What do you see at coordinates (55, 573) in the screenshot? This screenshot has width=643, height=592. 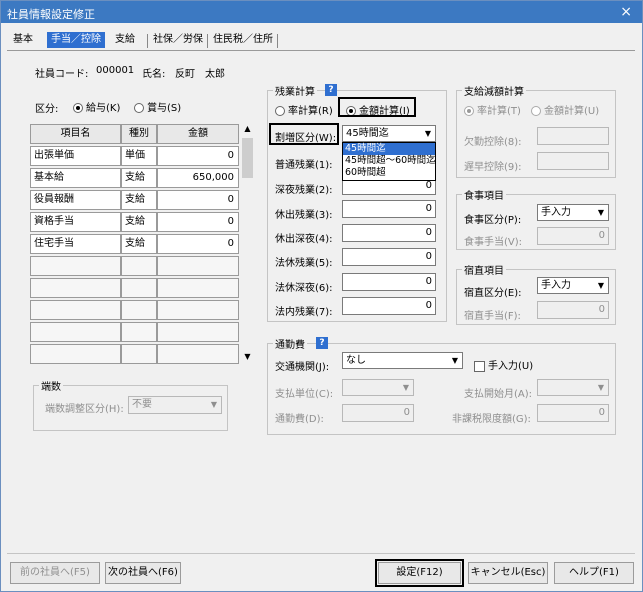 I see `prev-employee-button: 前の社員へ(F5)` at bounding box center [55, 573].